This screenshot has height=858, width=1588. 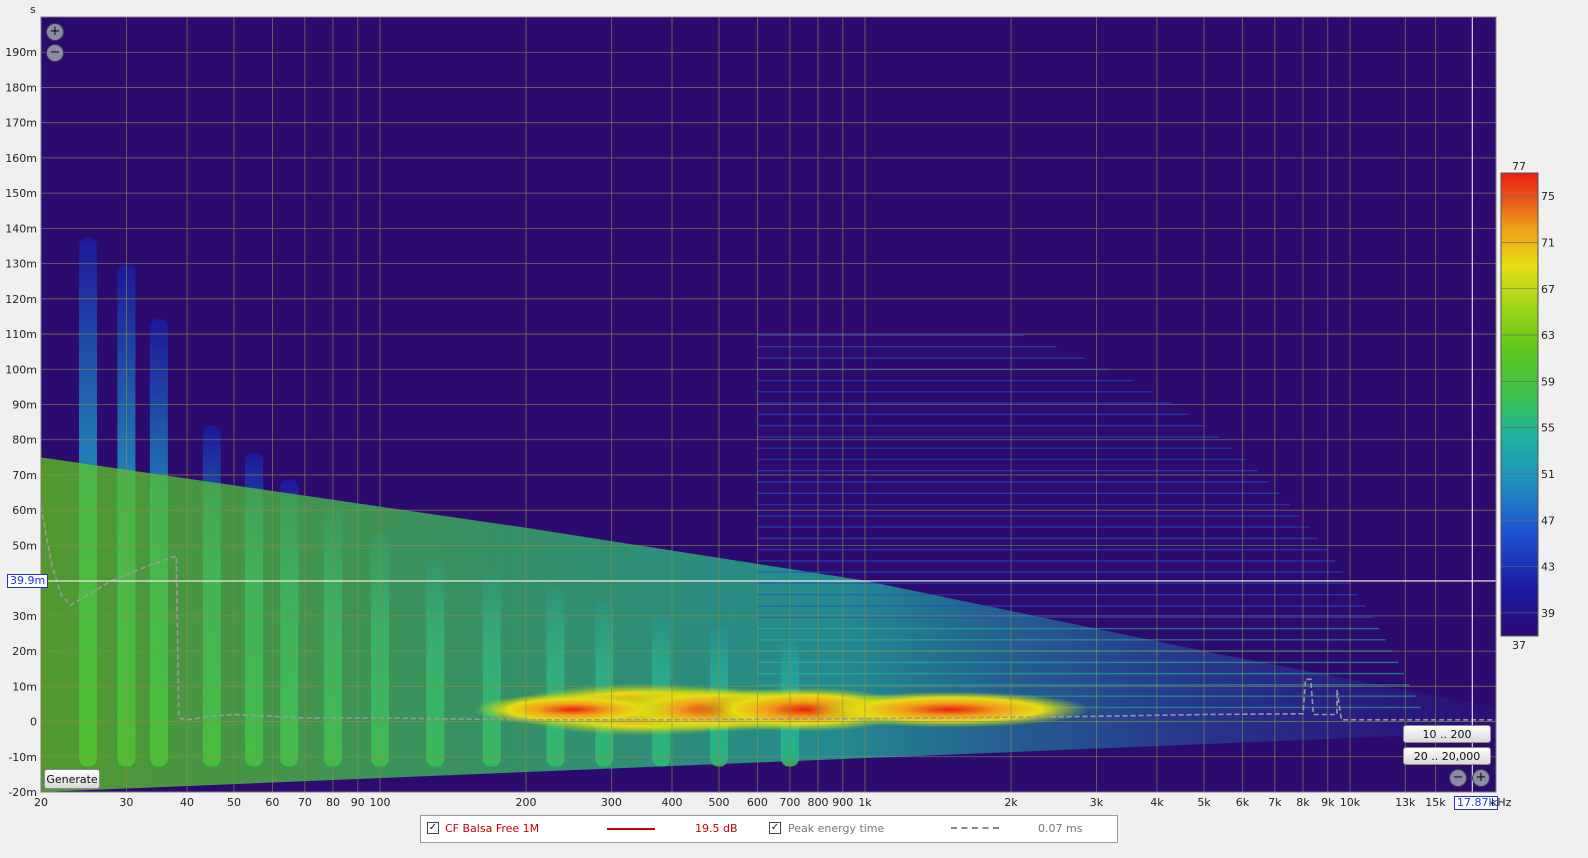 I want to click on x-tick-label: 30, so click(x=126, y=802).